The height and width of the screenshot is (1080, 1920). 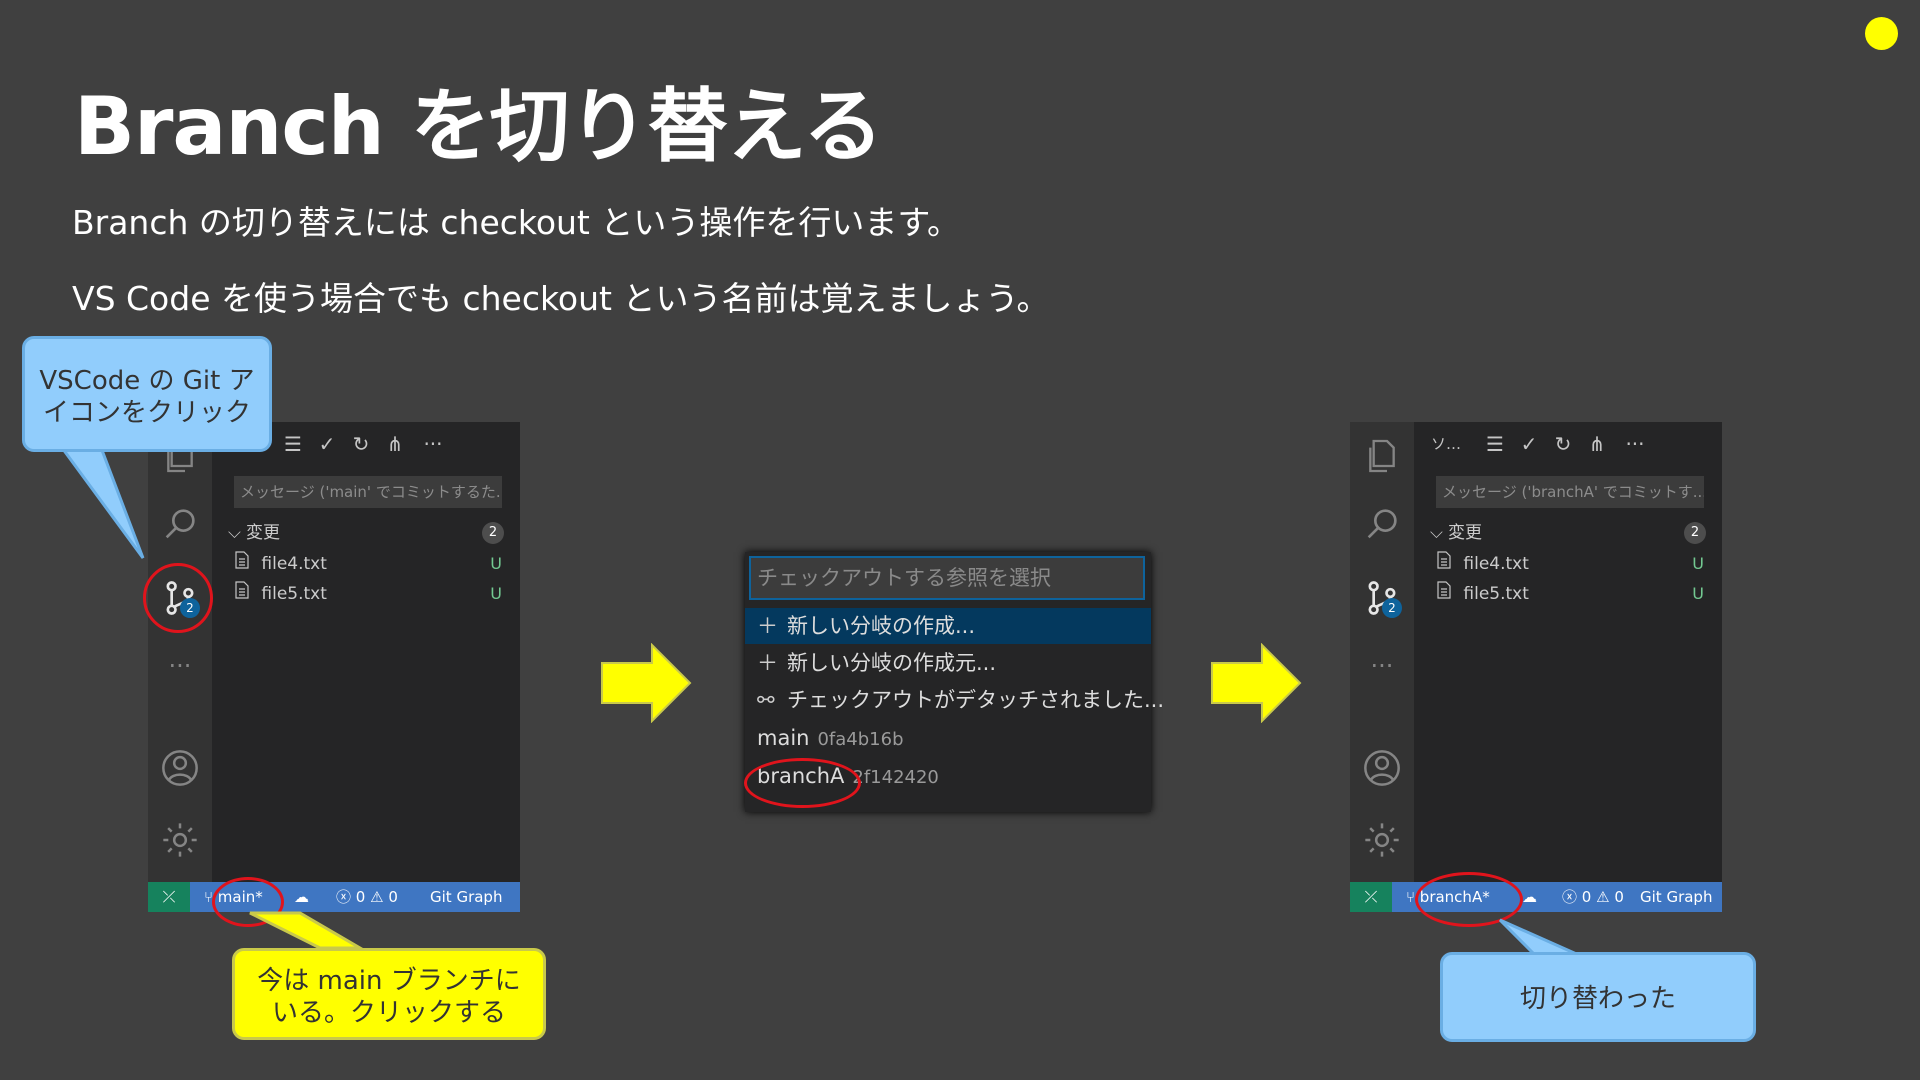 What do you see at coordinates (1598, 997) in the screenshot?
I see `callout-switched: 切り替わった` at bounding box center [1598, 997].